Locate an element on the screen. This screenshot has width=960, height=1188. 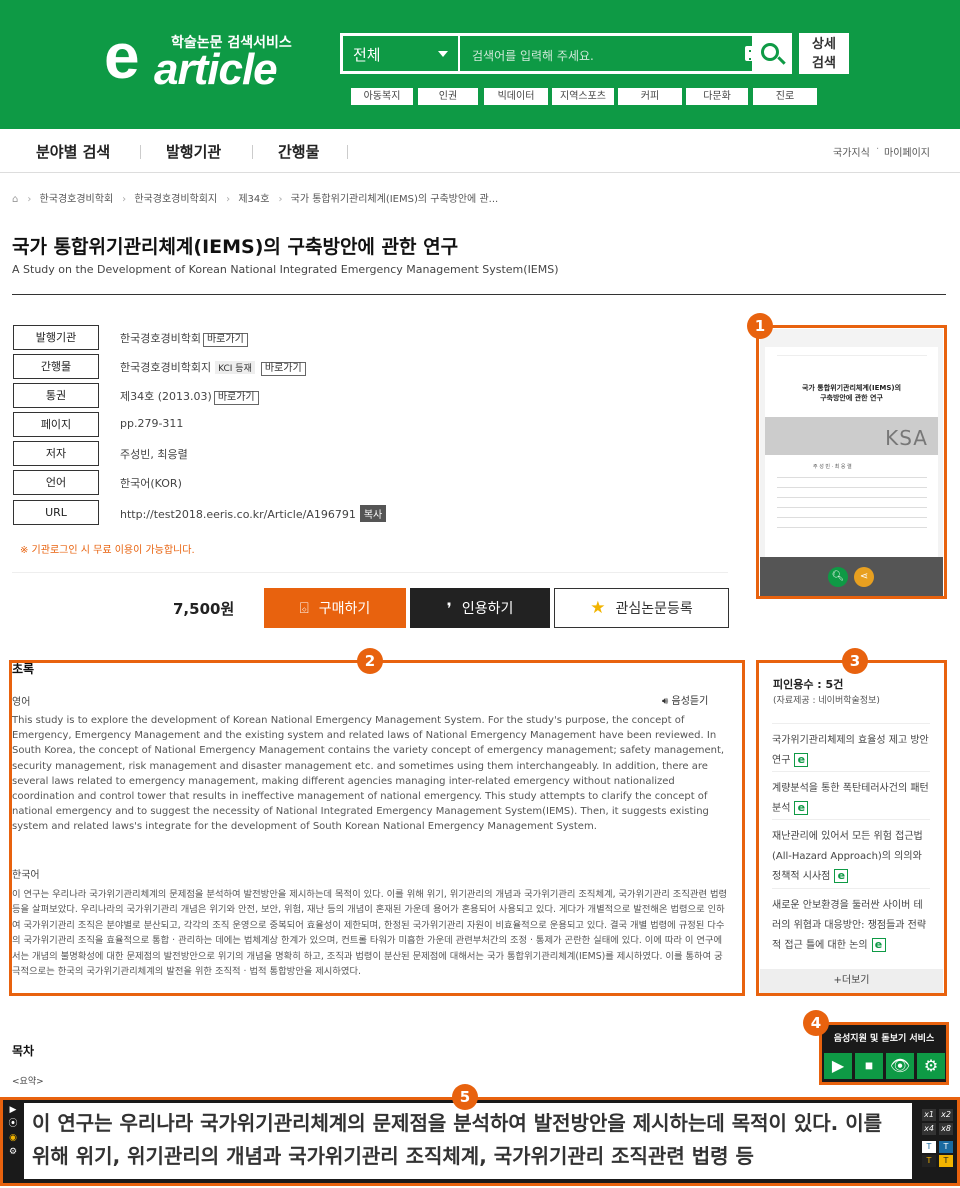
keyword-chip: 다문화 is located at coordinates (717, 96).